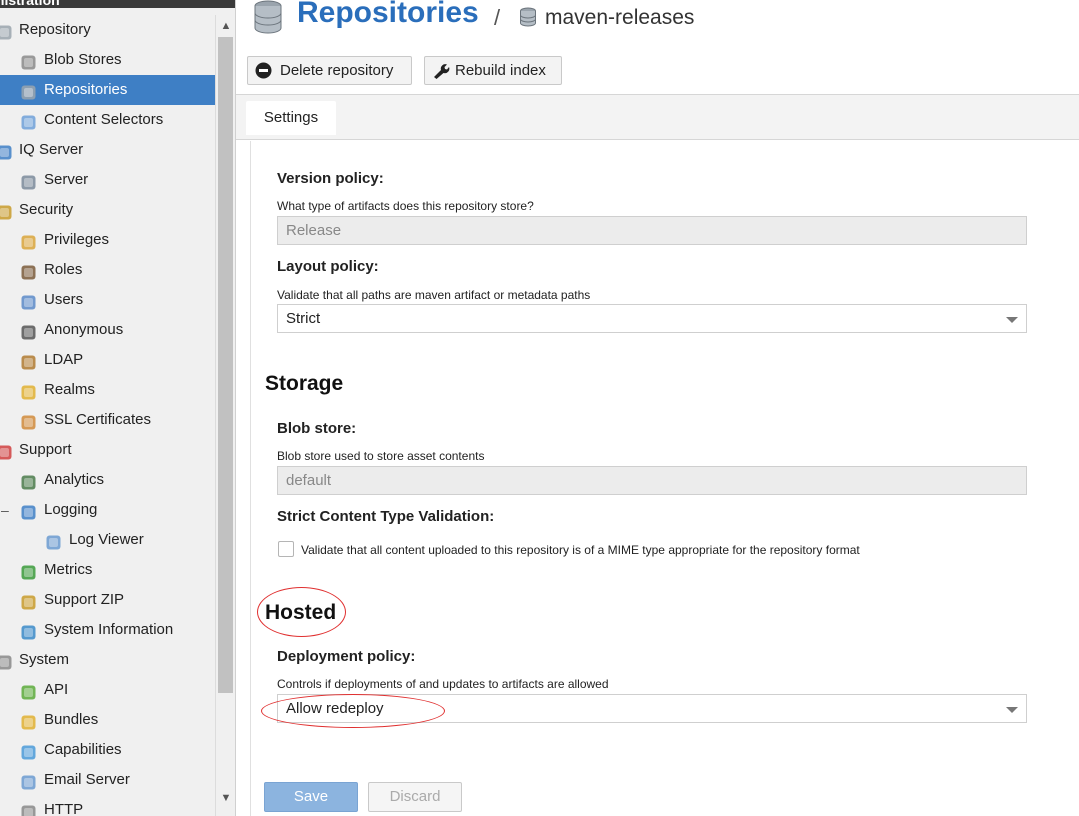 This screenshot has width=1079, height=816. I want to click on api-icon, so click(28, 691).